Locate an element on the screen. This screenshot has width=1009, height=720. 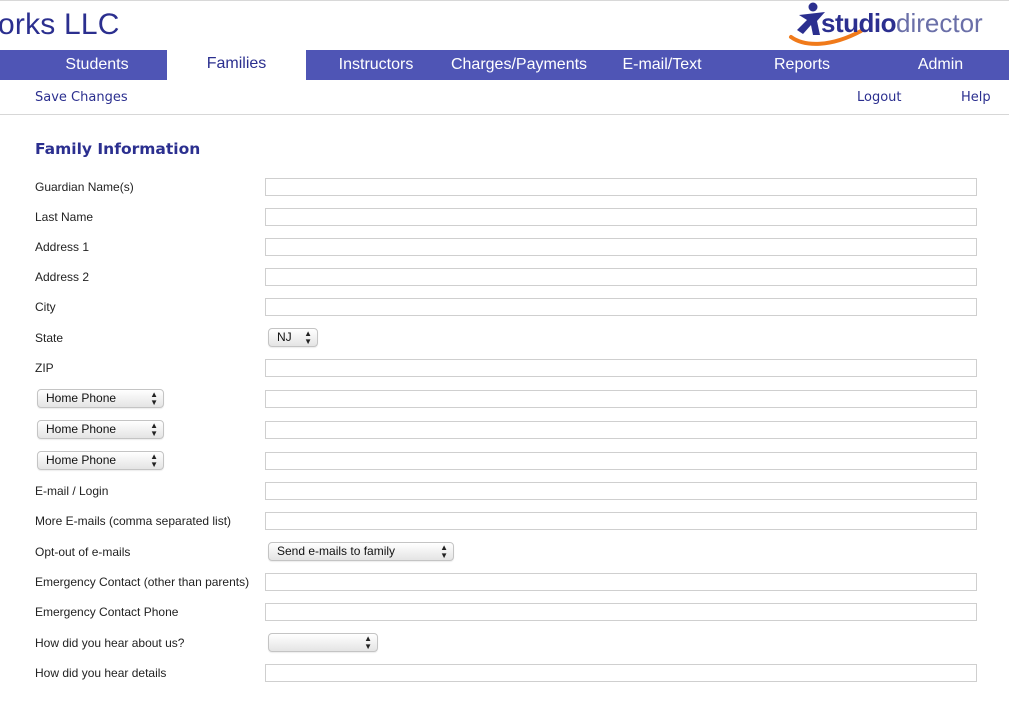
hear-details-label: How did you hear details is located at coordinates (101, 673).